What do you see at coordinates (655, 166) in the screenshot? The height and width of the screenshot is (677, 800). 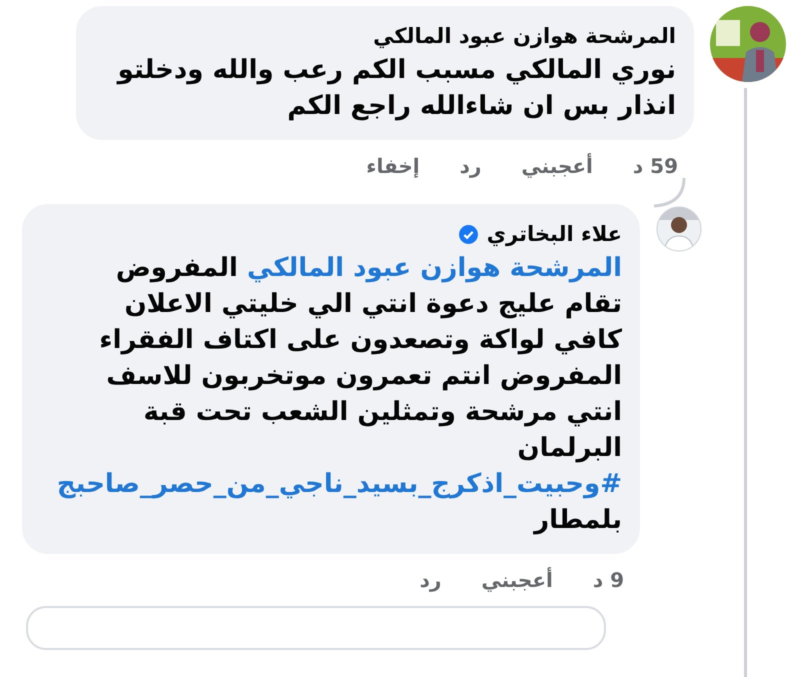 I see `comment-time: 59 د` at bounding box center [655, 166].